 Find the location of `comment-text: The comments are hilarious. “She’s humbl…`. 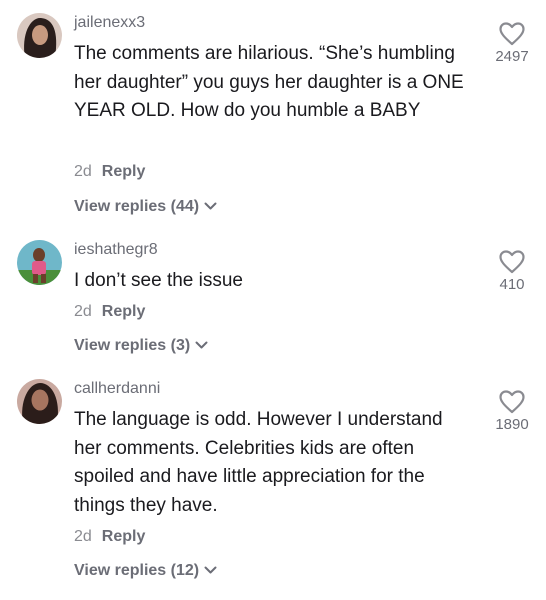

comment-text: The comments are hilarious. “She’s humbl… is located at coordinates (269, 82).